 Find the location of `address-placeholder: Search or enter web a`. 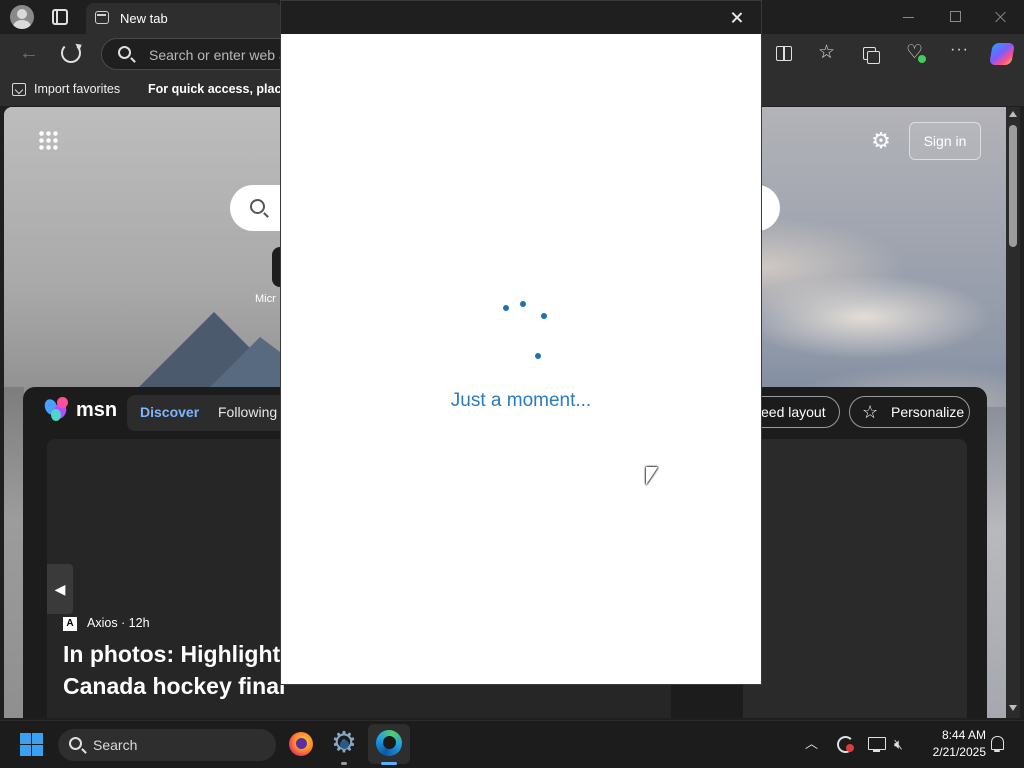

address-placeholder: Search or enter web a is located at coordinates (218, 55).